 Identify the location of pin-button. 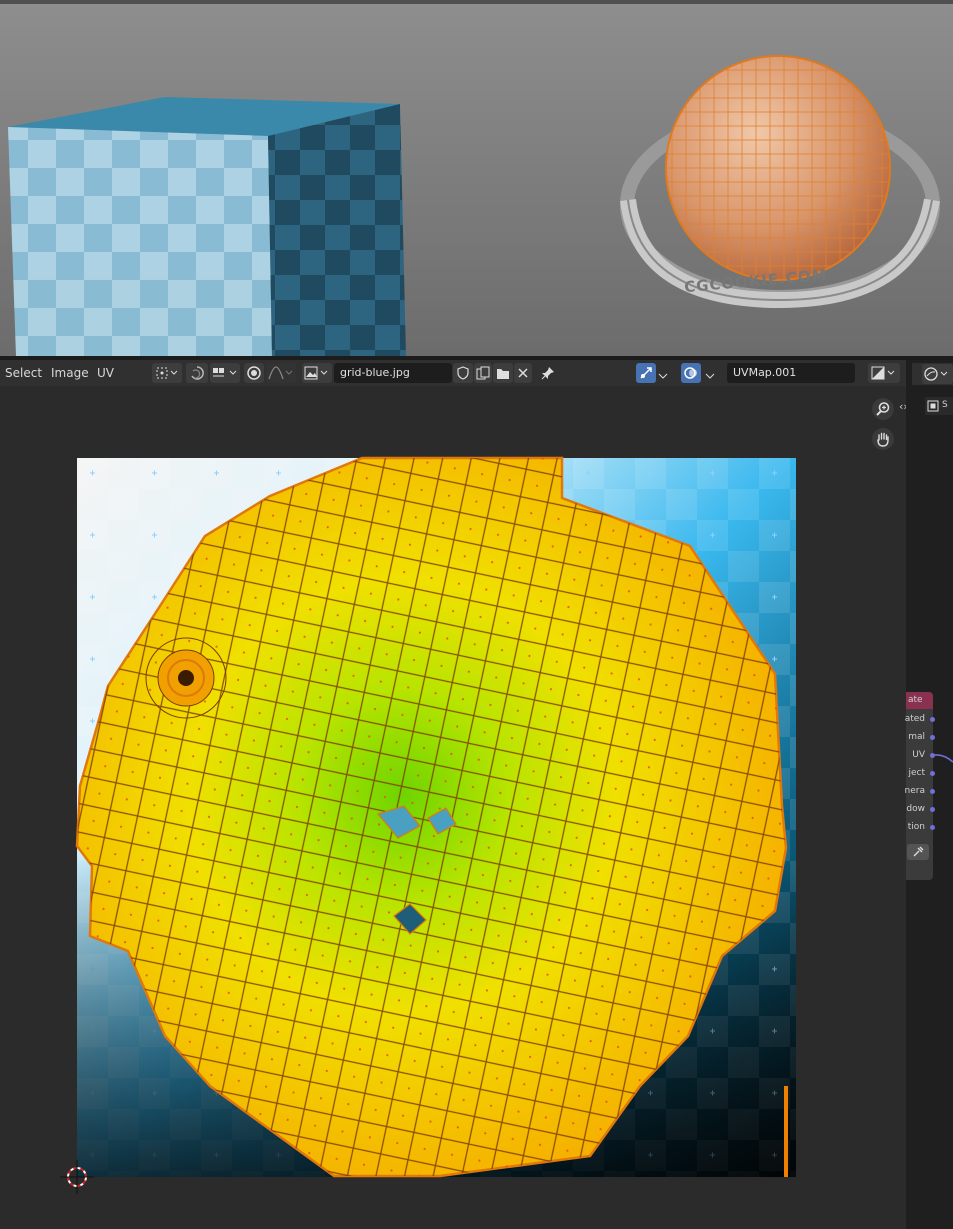
(548, 373).